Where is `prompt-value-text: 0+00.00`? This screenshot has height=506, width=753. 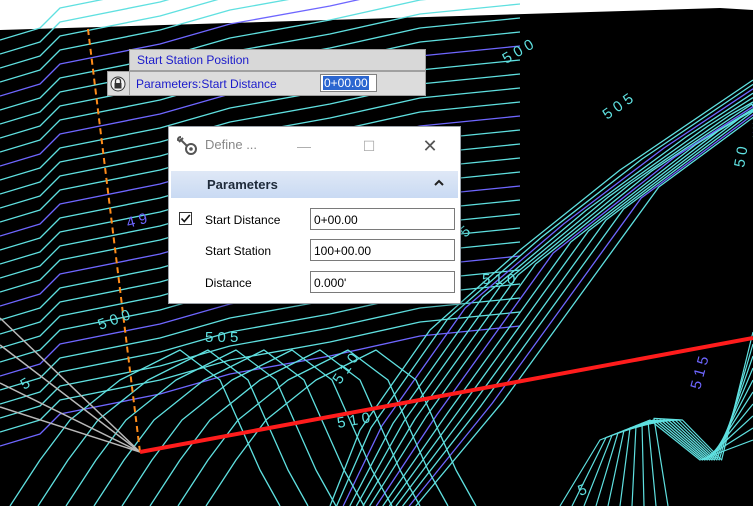 prompt-value-text: 0+00.00 is located at coordinates (346, 83).